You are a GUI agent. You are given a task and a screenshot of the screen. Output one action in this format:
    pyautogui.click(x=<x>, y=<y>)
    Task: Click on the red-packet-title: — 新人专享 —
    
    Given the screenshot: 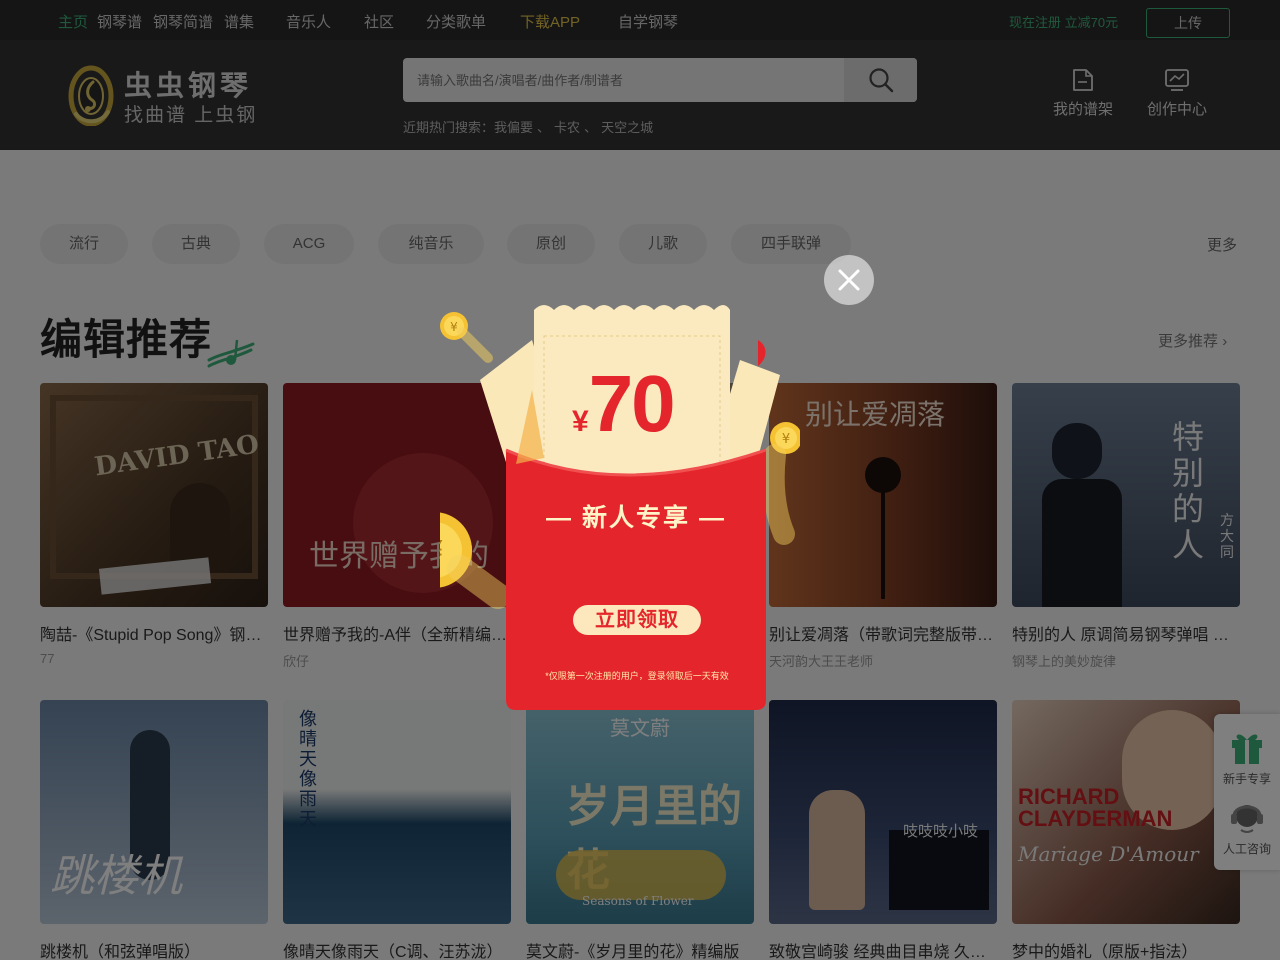 What is the action you would take?
    pyautogui.click(x=636, y=518)
    